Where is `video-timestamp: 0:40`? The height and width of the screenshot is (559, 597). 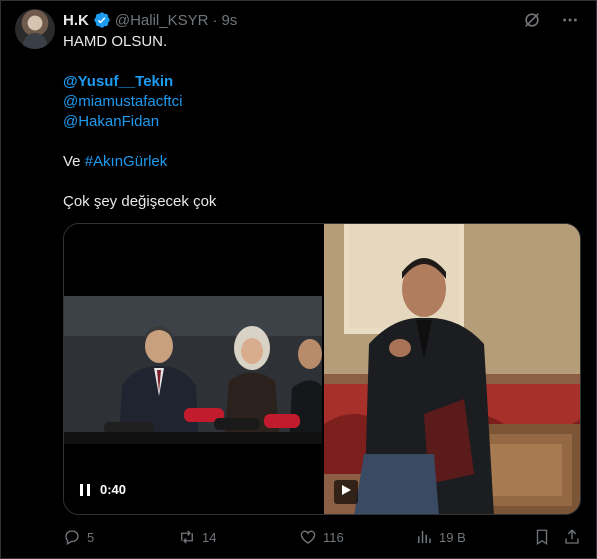 video-timestamp: 0:40 is located at coordinates (113, 489).